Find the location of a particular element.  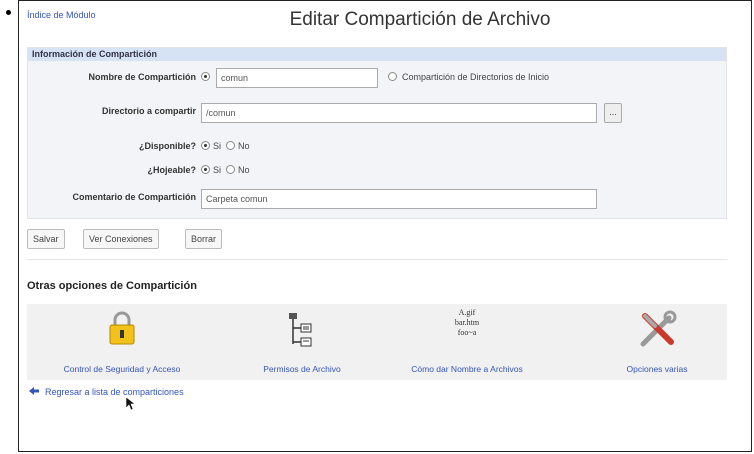

option-misc: Opciones varias is located at coordinates (657, 342).